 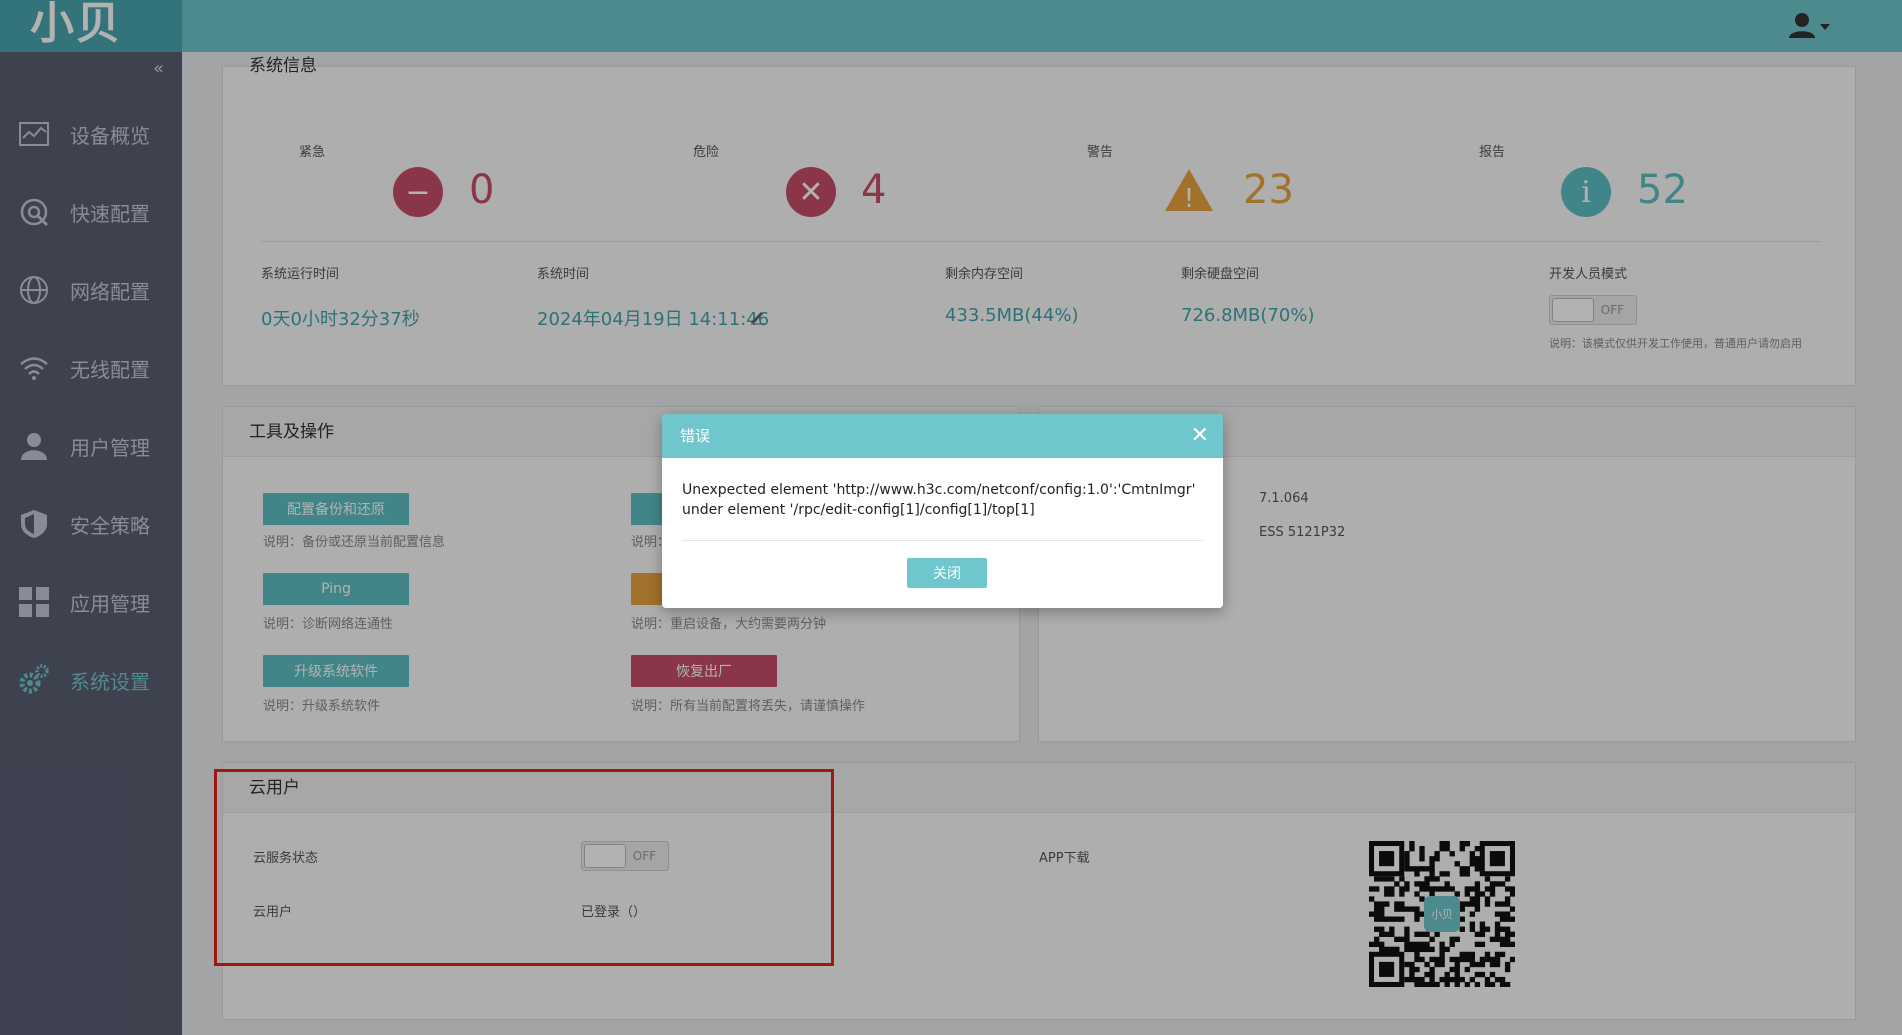 What do you see at coordinates (942, 436) in the screenshot?
I see `error-dialog-header: 错误 ✕` at bounding box center [942, 436].